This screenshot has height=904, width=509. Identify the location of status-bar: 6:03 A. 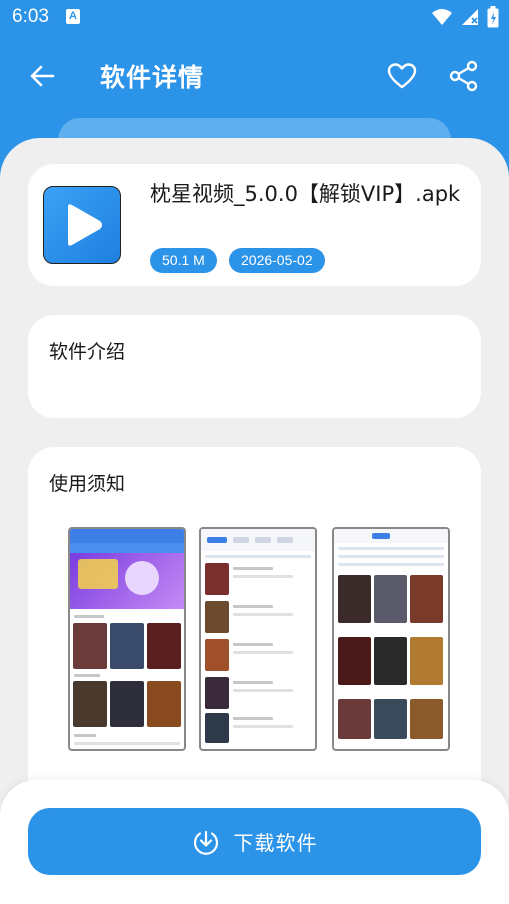
(254, 18).